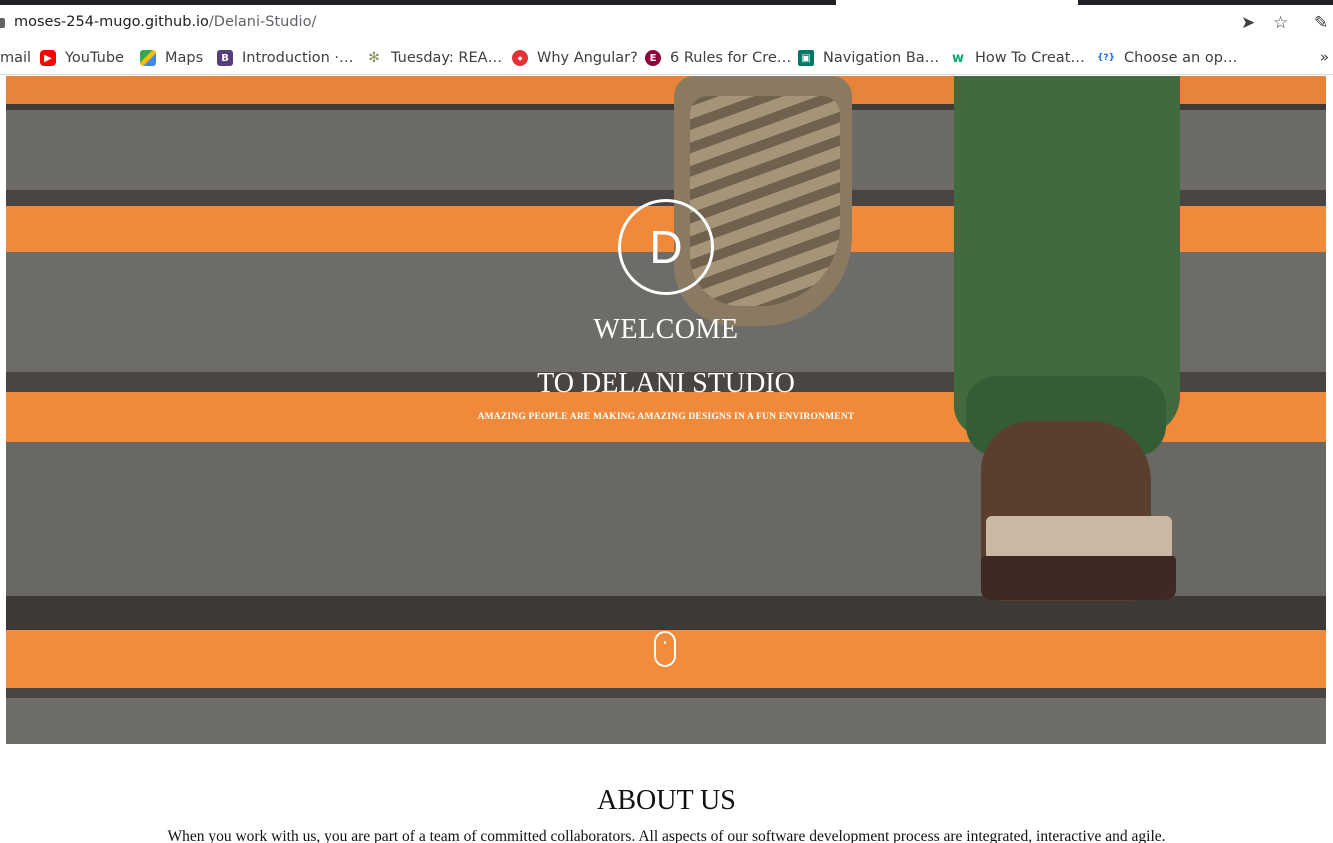  I want to click on code-brackets-icon: {?}, so click(1106, 58).